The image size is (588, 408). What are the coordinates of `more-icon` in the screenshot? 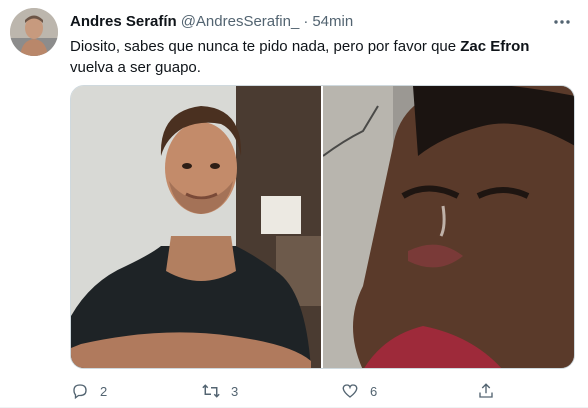 It's located at (562, 21).